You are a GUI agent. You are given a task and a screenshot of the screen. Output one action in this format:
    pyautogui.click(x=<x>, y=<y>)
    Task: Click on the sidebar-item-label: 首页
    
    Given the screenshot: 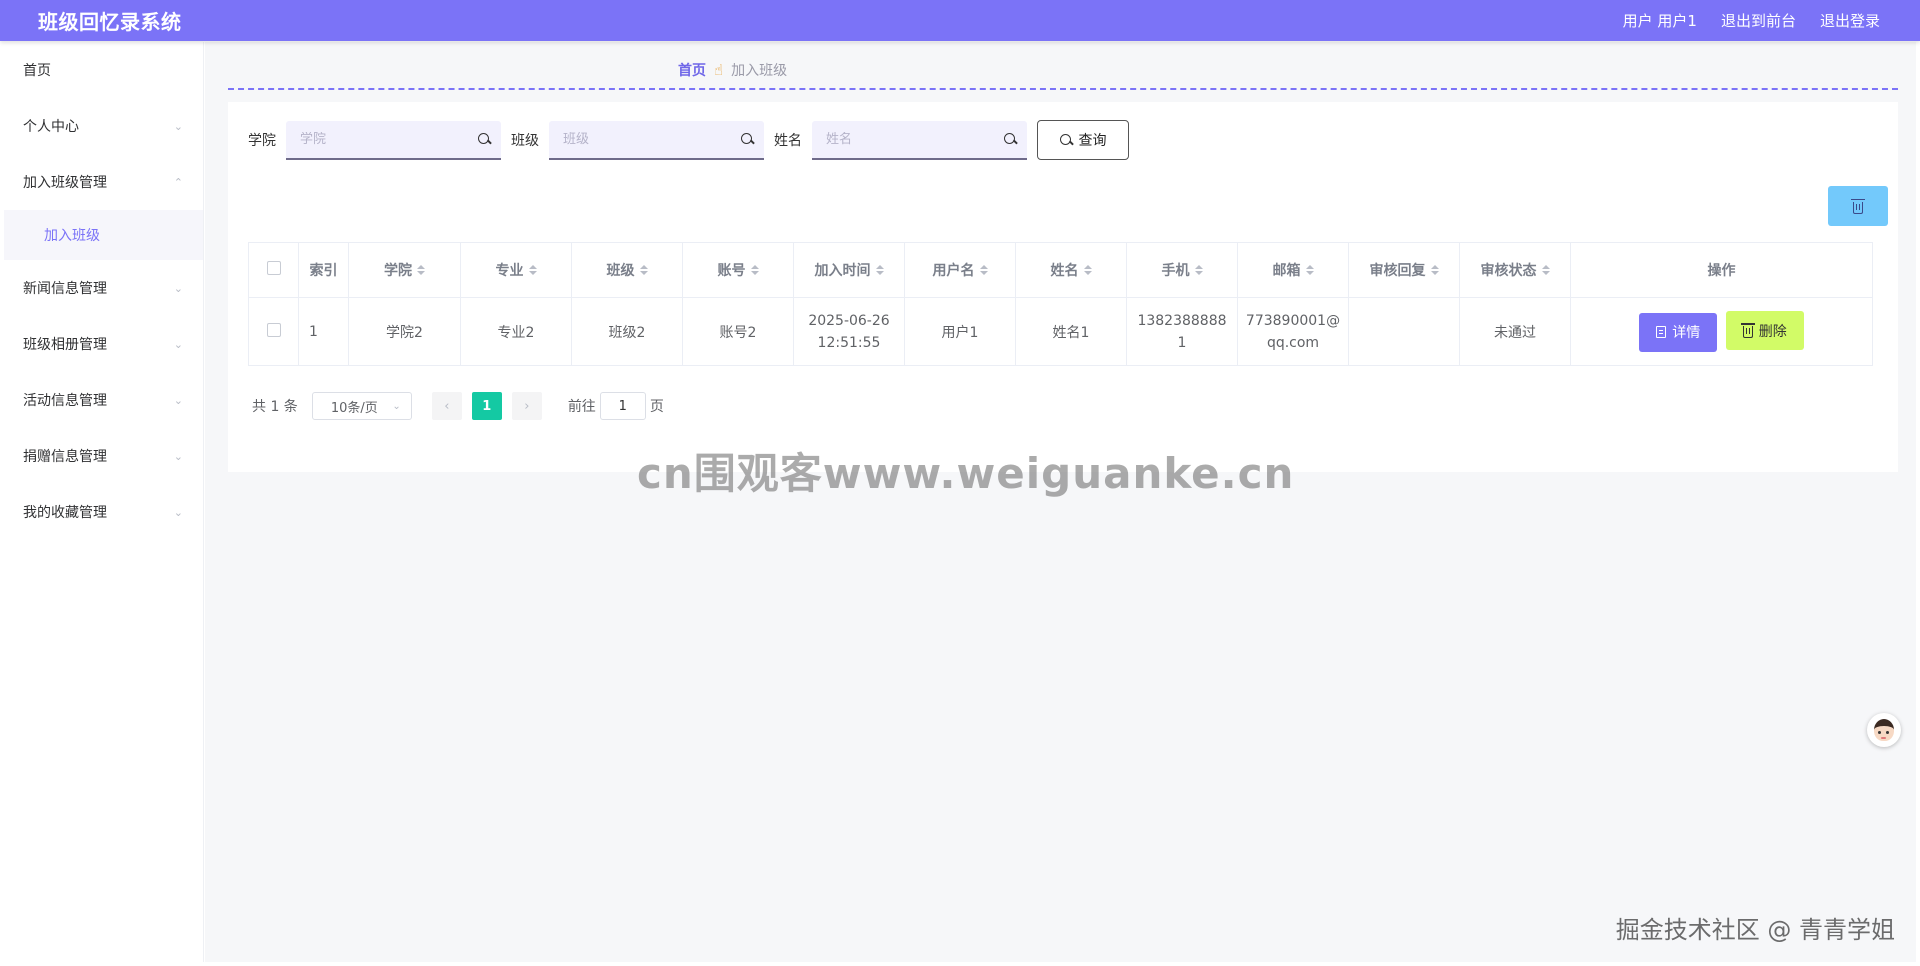 What is the action you would take?
    pyautogui.click(x=37, y=71)
    